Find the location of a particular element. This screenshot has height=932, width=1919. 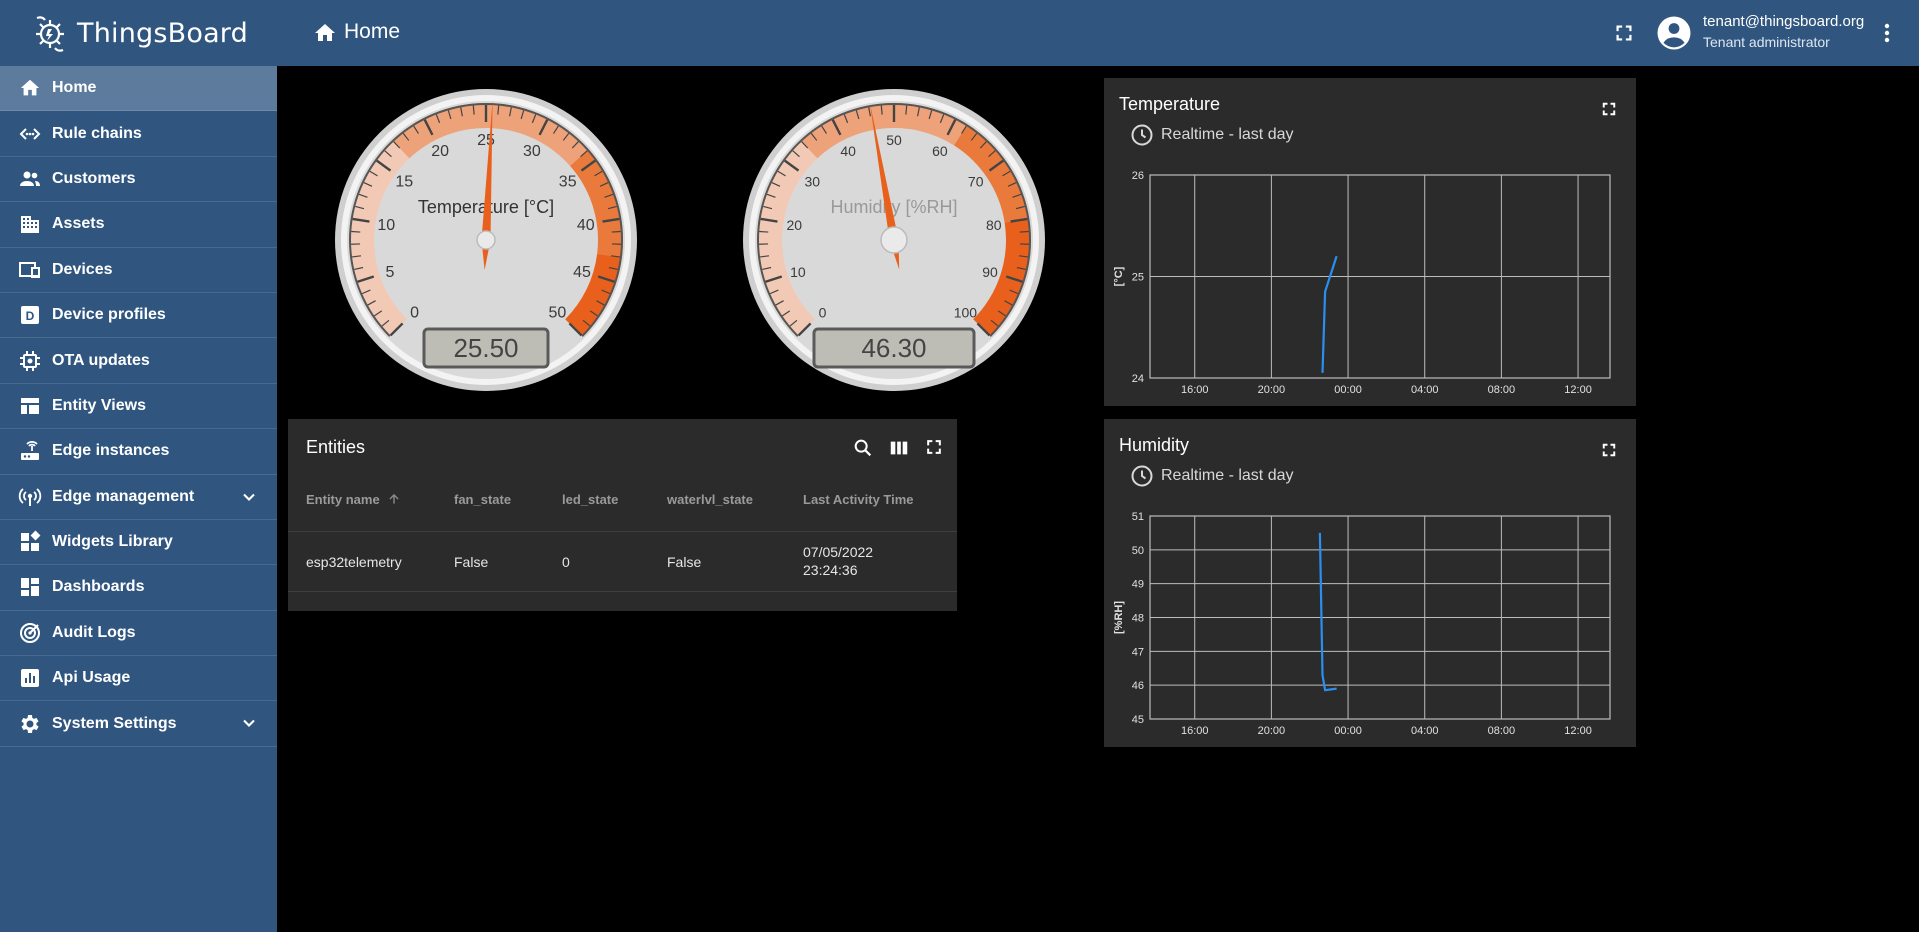

gauge-needle-hub is located at coordinates (486, 240).